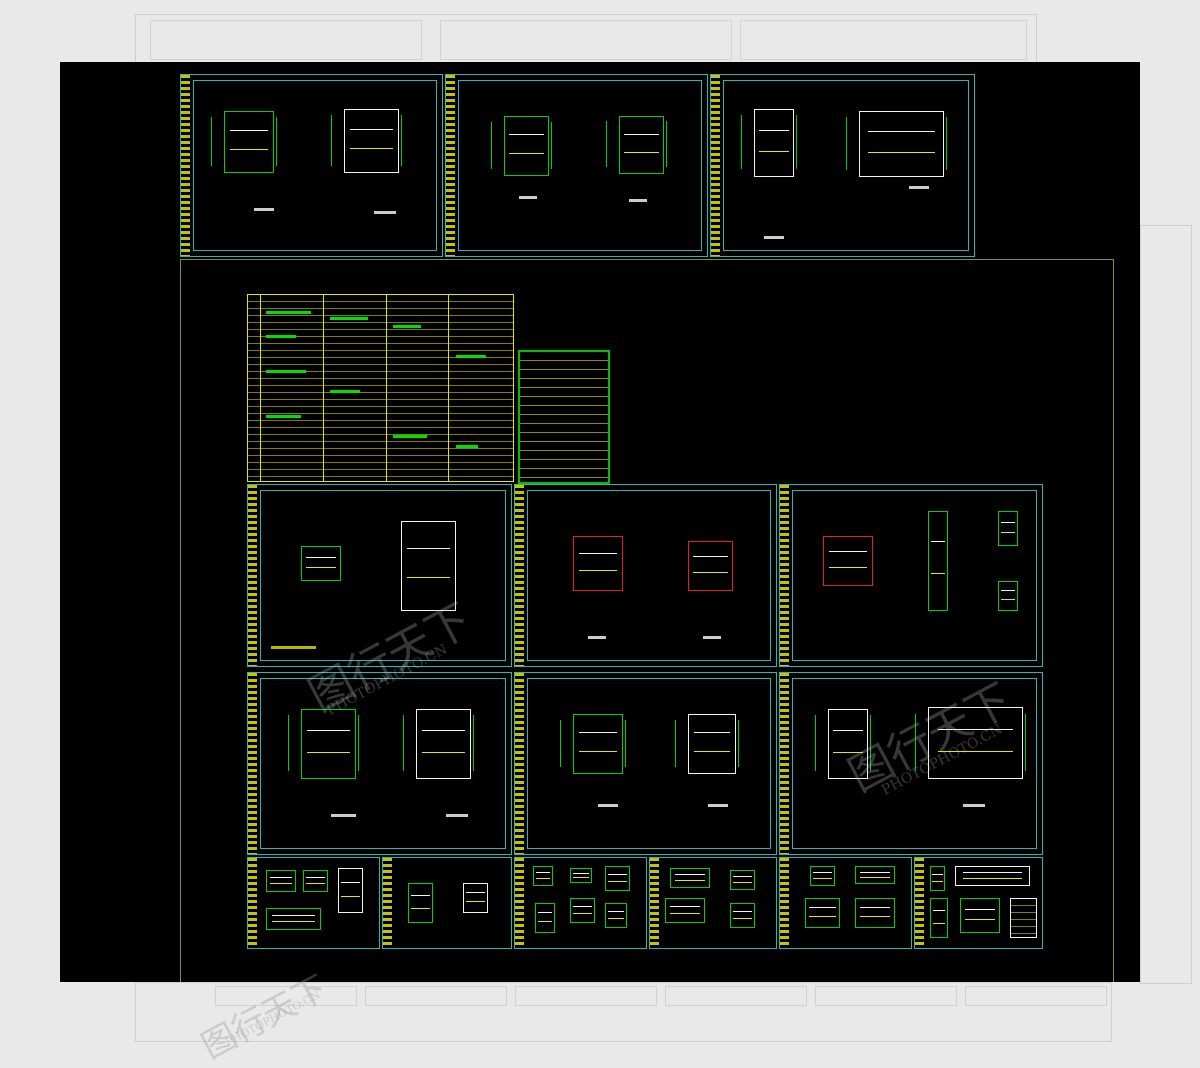 The image size is (1200, 1068). Describe the element at coordinates (769, 143) in the screenshot. I see `section-a-drawing` at that location.